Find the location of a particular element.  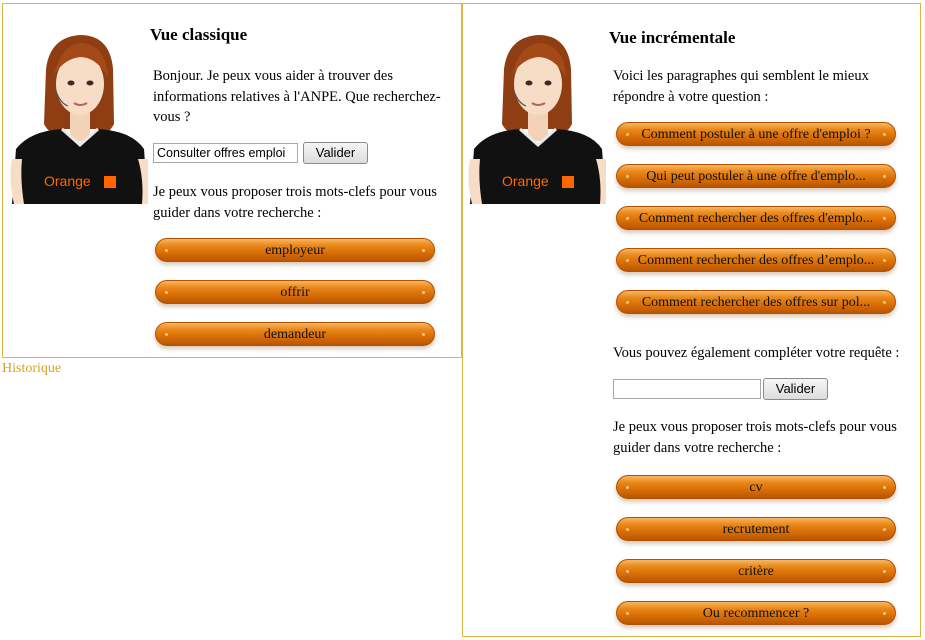

keyword-button-cv: cv is located at coordinates (756, 487).